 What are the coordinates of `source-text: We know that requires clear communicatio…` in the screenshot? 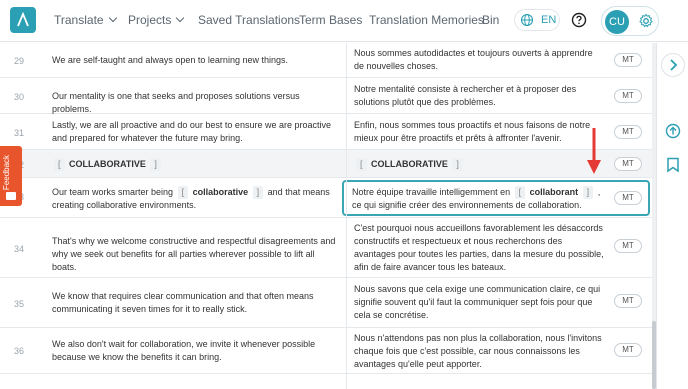 It's located at (183, 302).